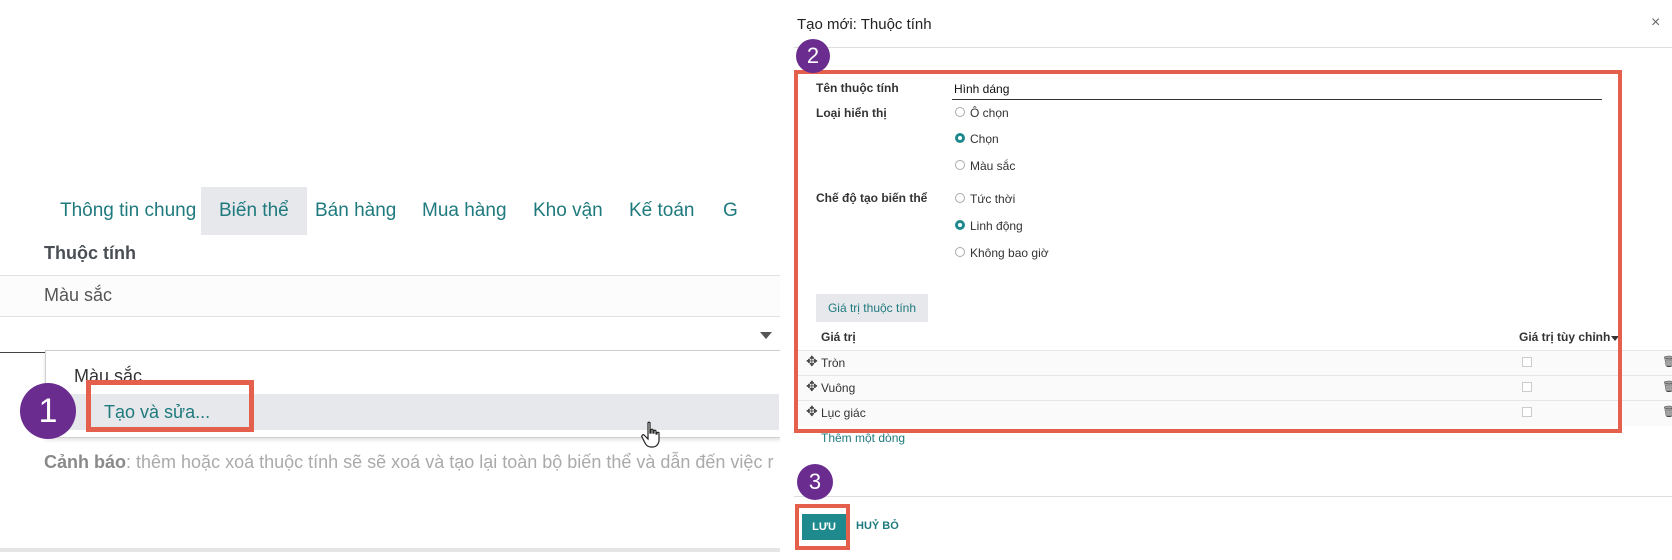 The height and width of the screenshot is (560, 1672). What do you see at coordinates (650, 434) in the screenshot?
I see `hand-cursor-icon` at bounding box center [650, 434].